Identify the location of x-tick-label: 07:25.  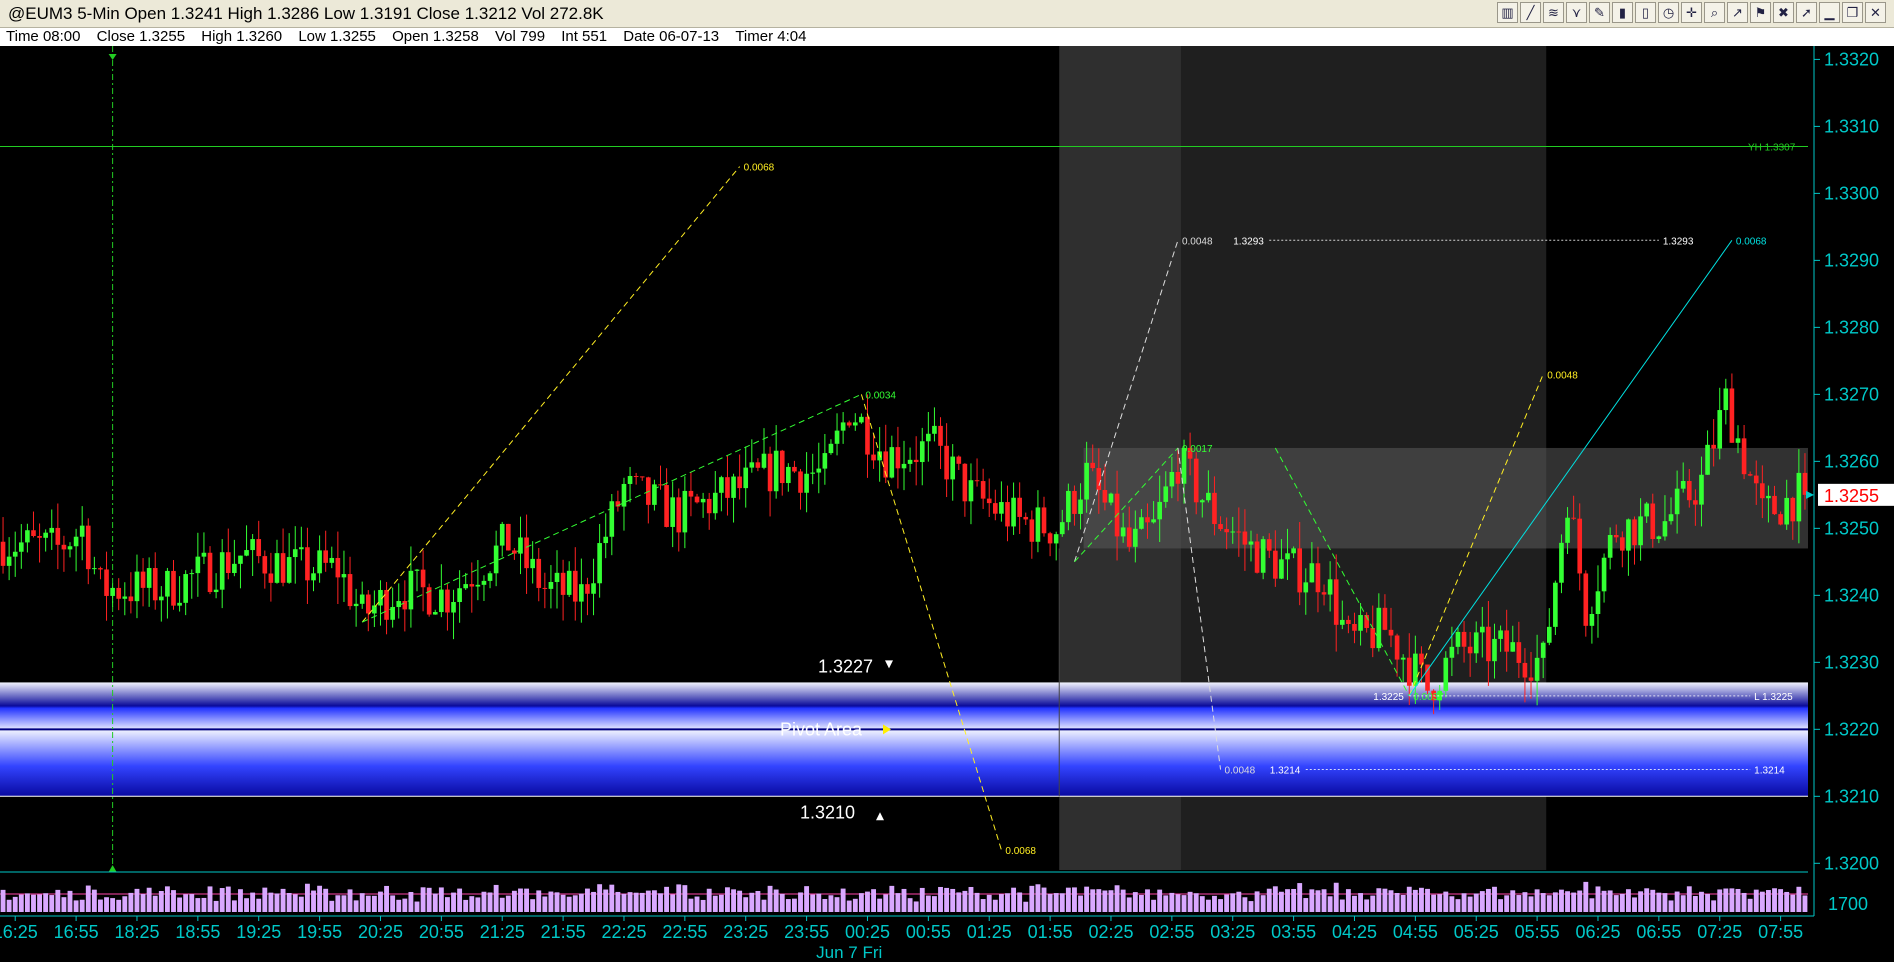
(1719, 932).